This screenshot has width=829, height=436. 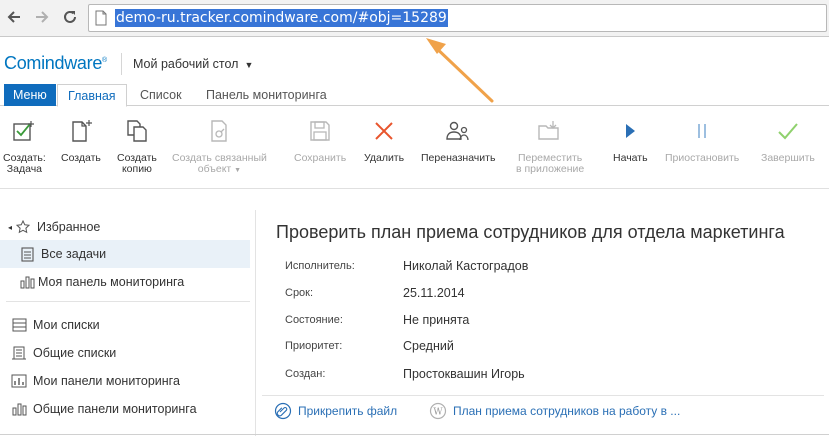 I want to click on menu-button: Меню, so click(x=30, y=95).